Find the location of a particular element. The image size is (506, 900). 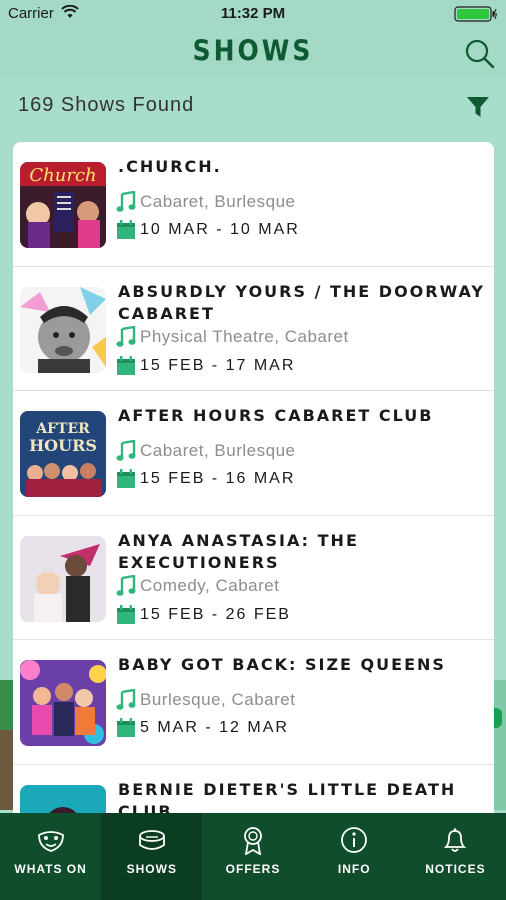

tab-info: INFO is located at coordinates (354, 856).